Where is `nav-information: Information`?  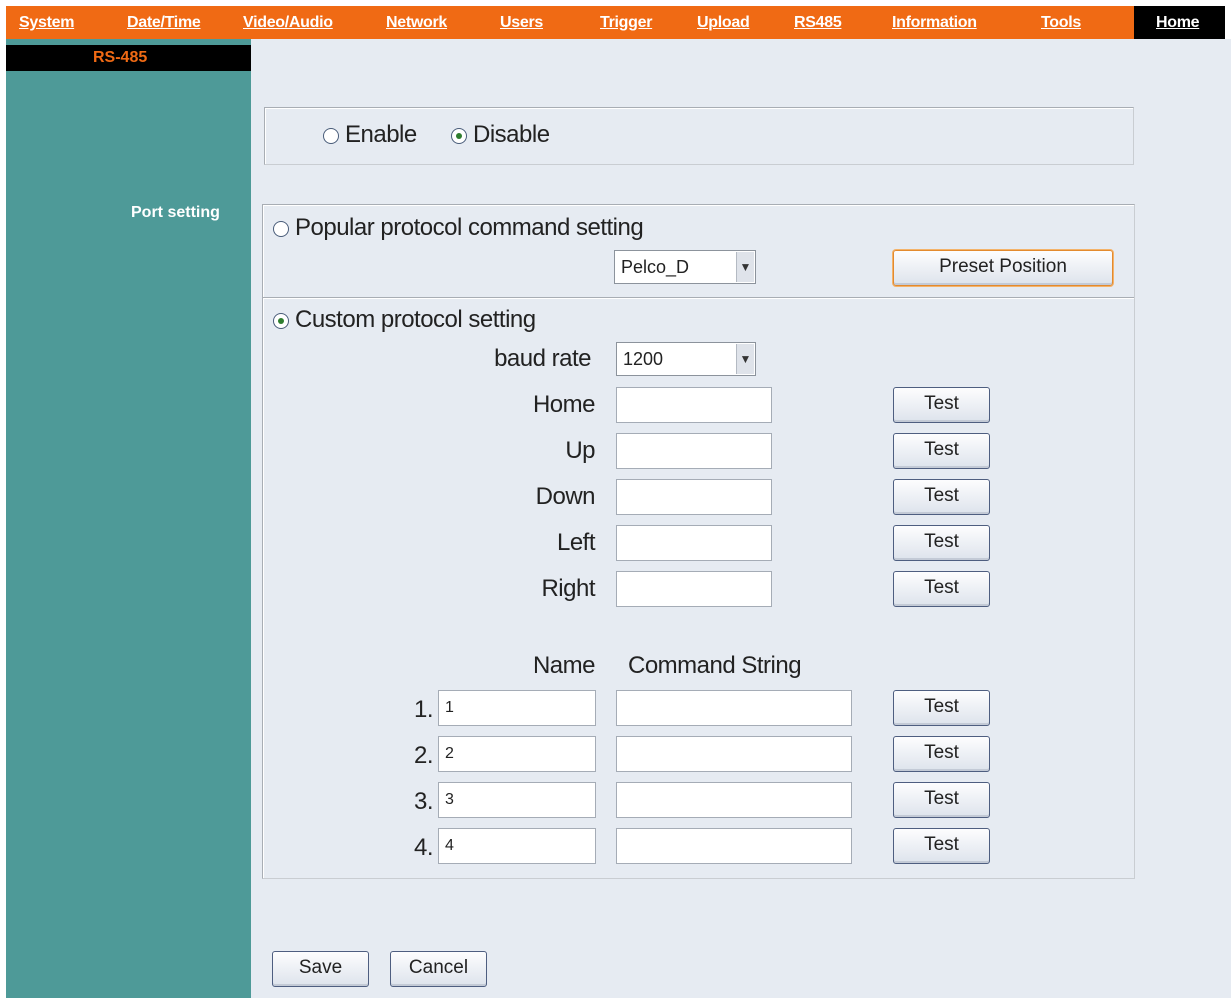 nav-information: Information is located at coordinates (934, 23).